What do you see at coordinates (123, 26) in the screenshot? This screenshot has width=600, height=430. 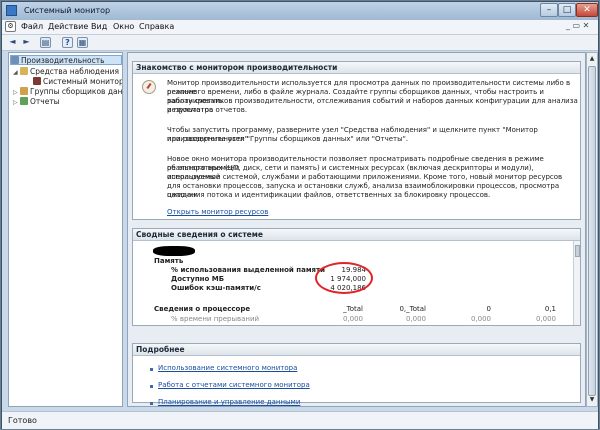 I see `menu-window: Окно` at bounding box center [123, 26].